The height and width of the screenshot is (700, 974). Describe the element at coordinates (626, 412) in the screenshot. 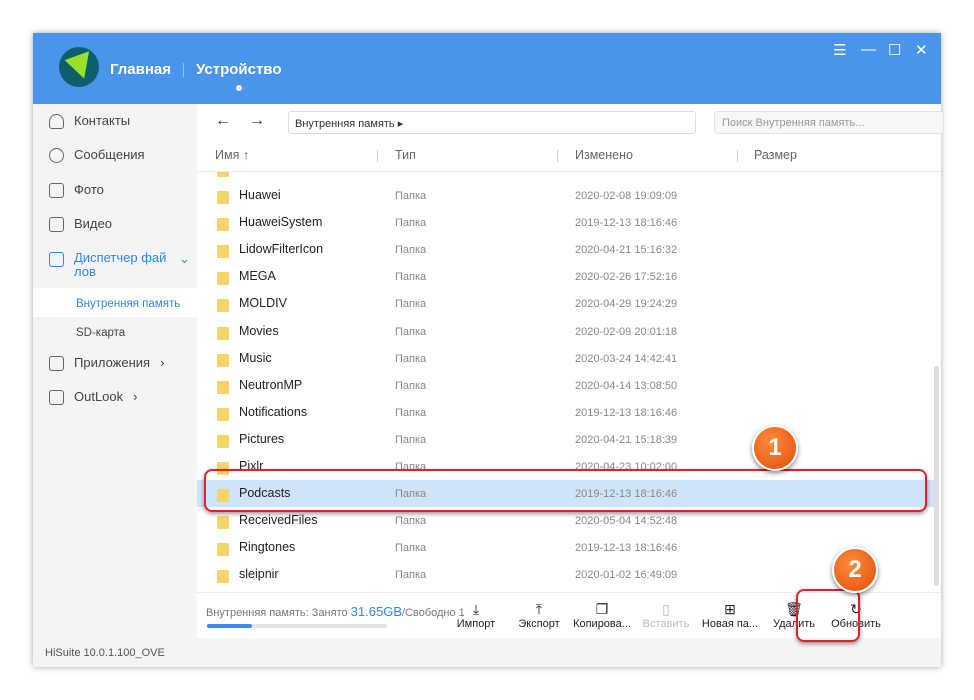

I see `file-date: 2019-12-13 18:16:46` at that location.